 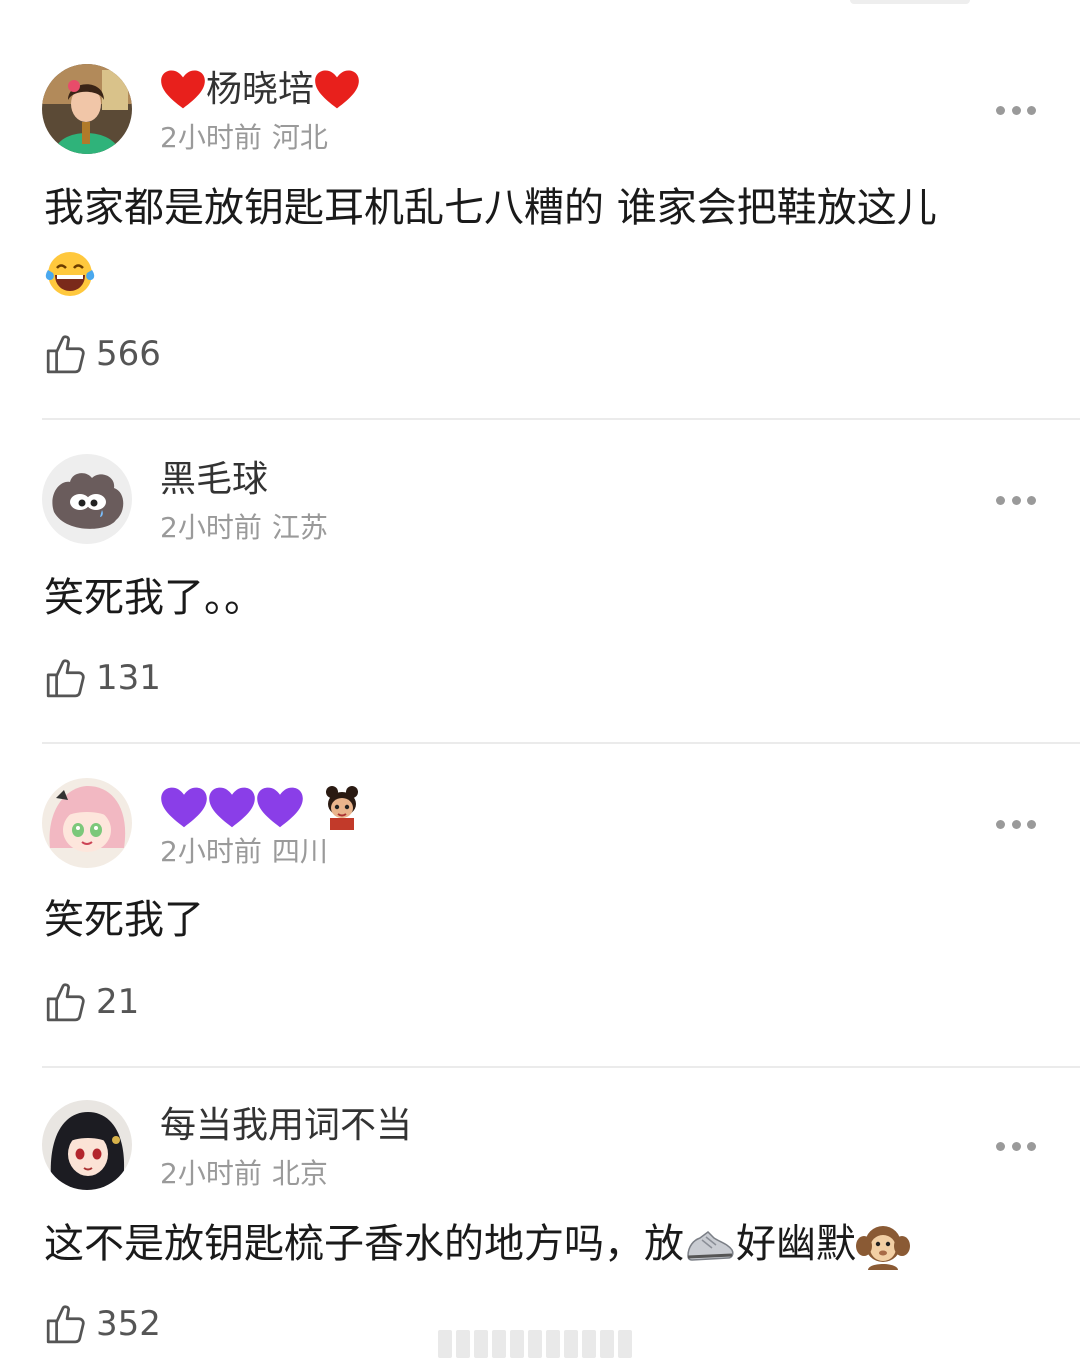 What do you see at coordinates (910, 2) in the screenshot?
I see `top-edge-bar` at bounding box center [910, 2].